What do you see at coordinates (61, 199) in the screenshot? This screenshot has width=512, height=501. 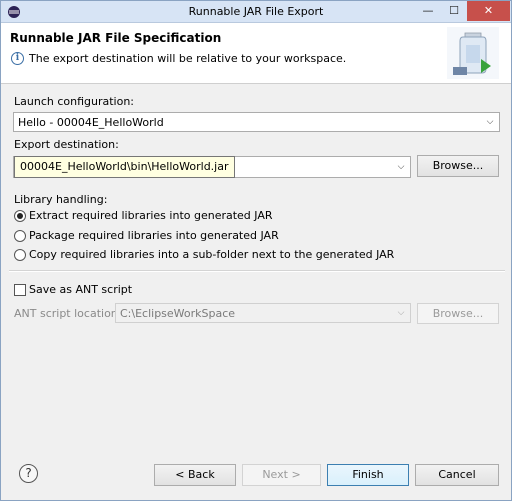 I see `library-handling-label: Library handling:` at bounding box center [61, 199].